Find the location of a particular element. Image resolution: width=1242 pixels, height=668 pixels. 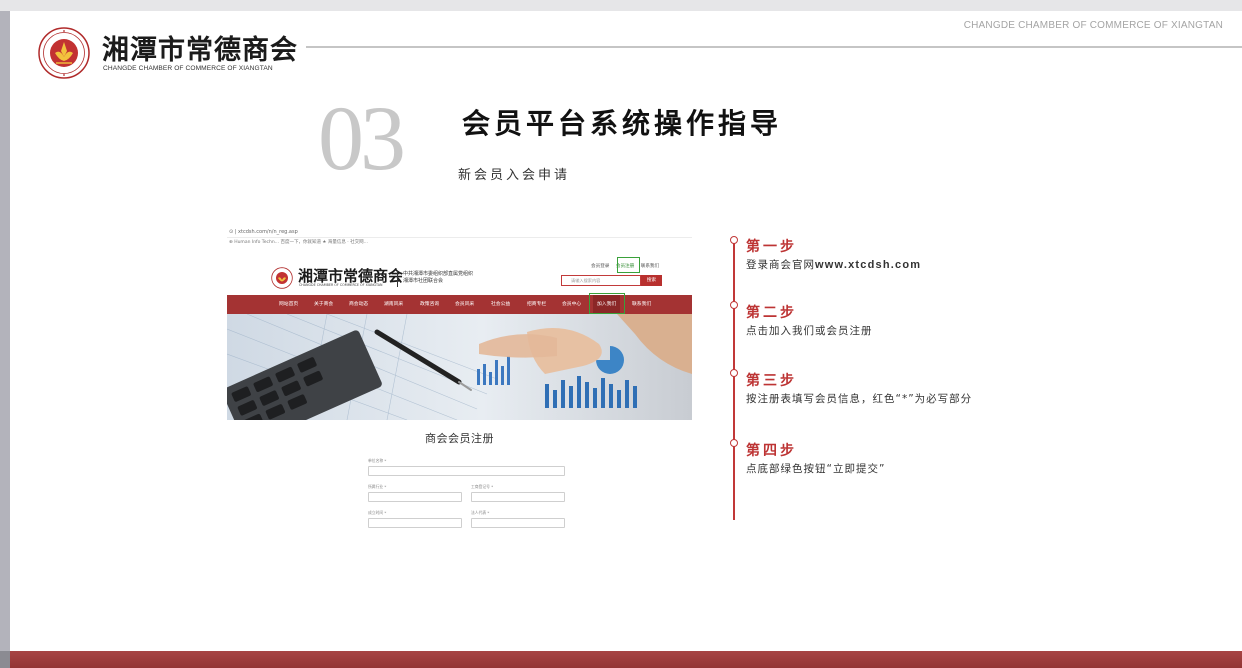

nav-item-about: 关于商会 is located at coordinates (323, 304).